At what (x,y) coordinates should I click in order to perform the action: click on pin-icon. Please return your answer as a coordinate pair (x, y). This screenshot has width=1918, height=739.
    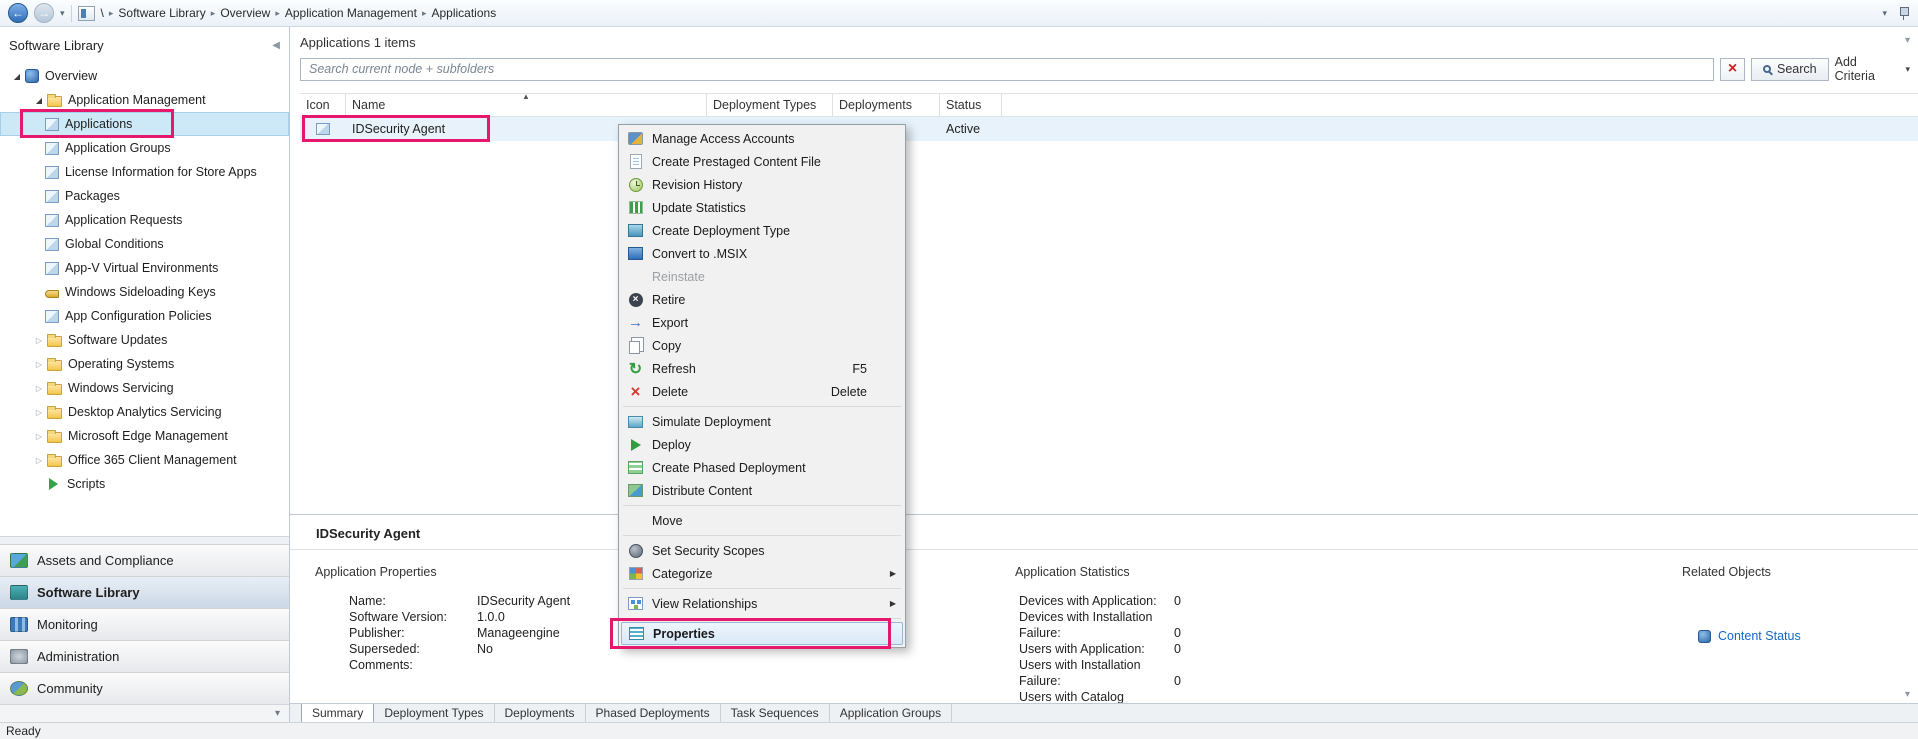
    Looking at the image, I should click on (1903, 13).